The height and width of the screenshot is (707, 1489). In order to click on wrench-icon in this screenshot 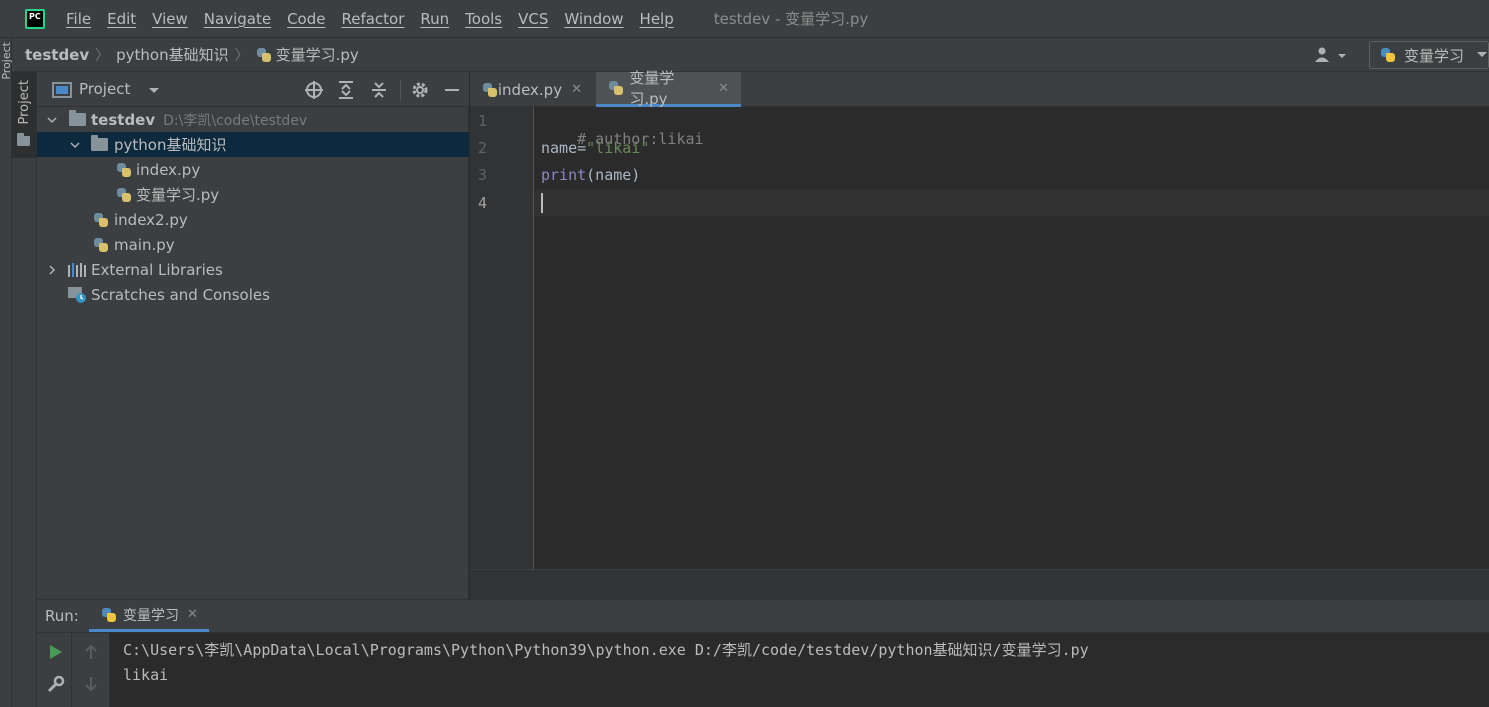, I will do `click(56, 684)`.